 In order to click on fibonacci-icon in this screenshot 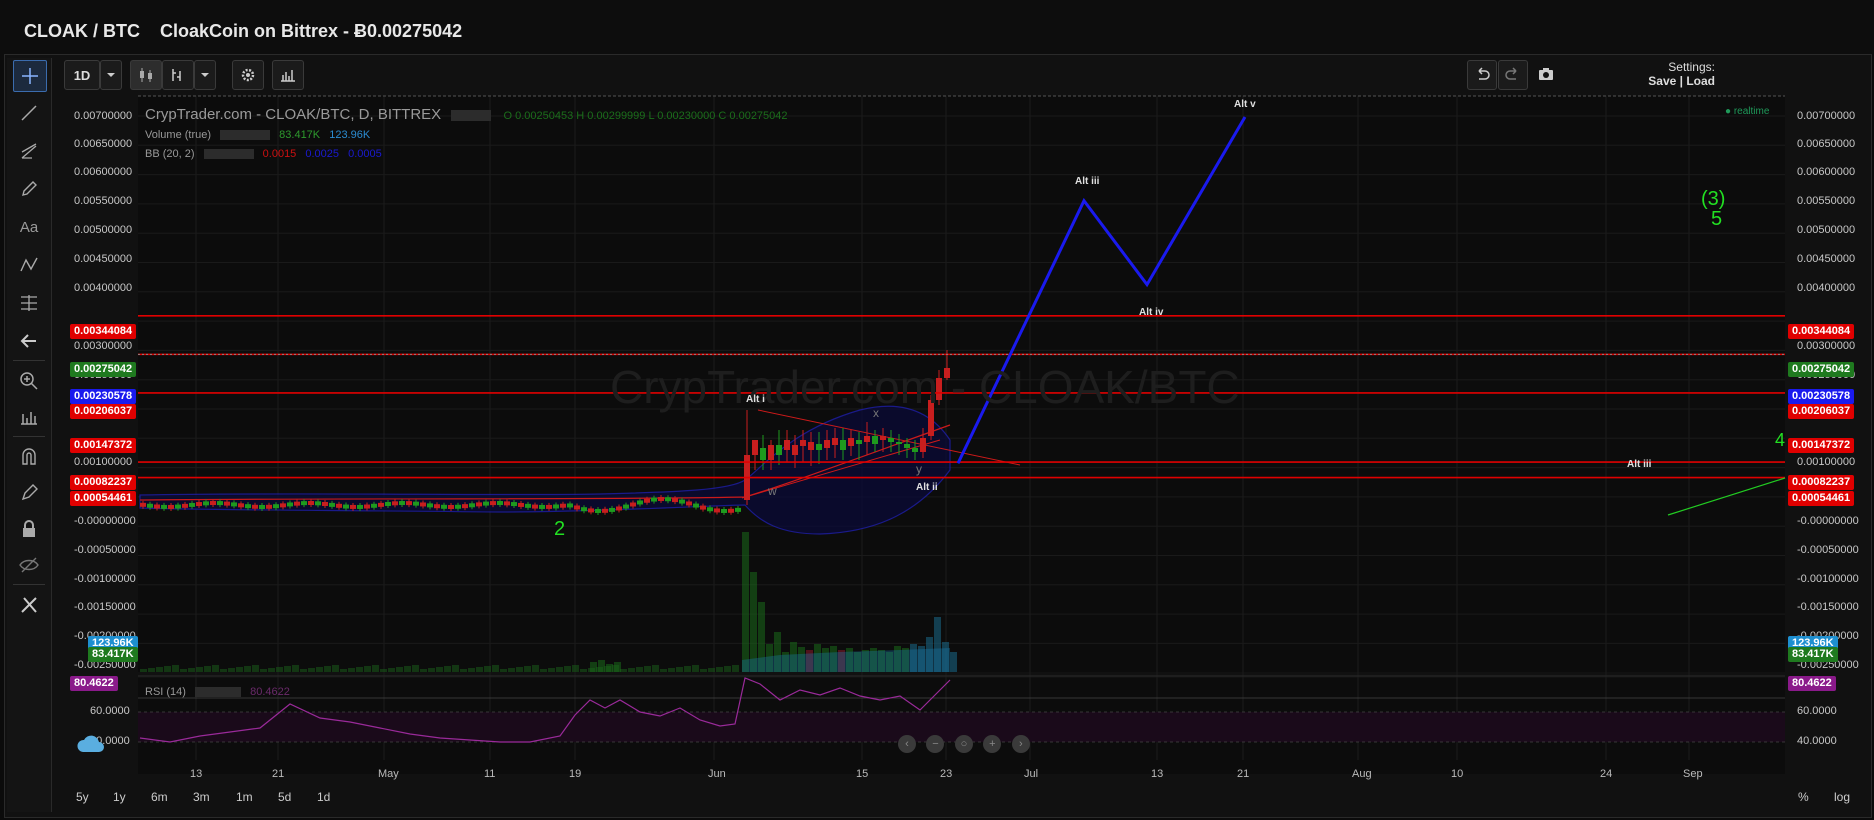, I will do `click(29, 303)`.